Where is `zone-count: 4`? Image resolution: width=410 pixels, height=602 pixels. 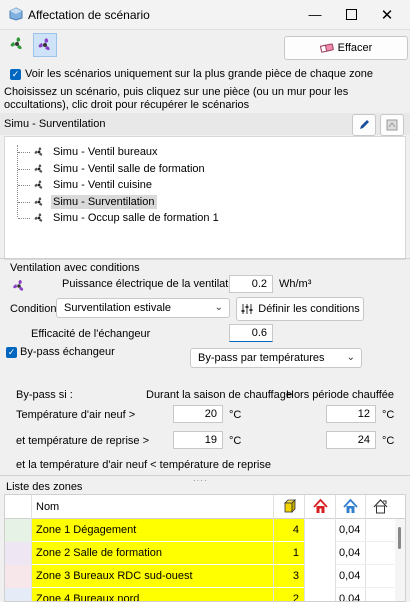 zone-count: 4 is located at coordinates (295, 530).